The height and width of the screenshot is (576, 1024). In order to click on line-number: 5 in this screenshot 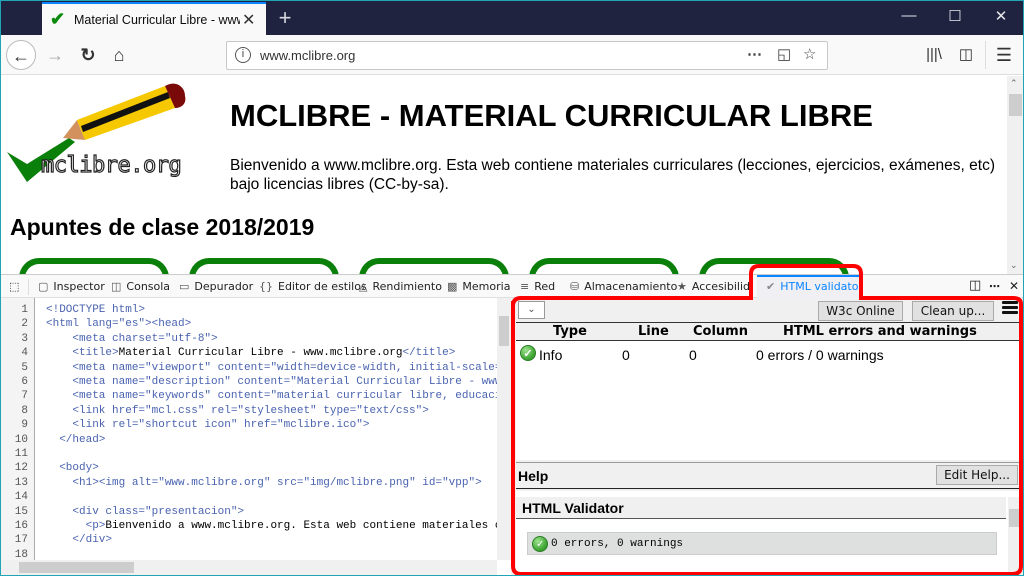, I will do `click(24, 367)`.